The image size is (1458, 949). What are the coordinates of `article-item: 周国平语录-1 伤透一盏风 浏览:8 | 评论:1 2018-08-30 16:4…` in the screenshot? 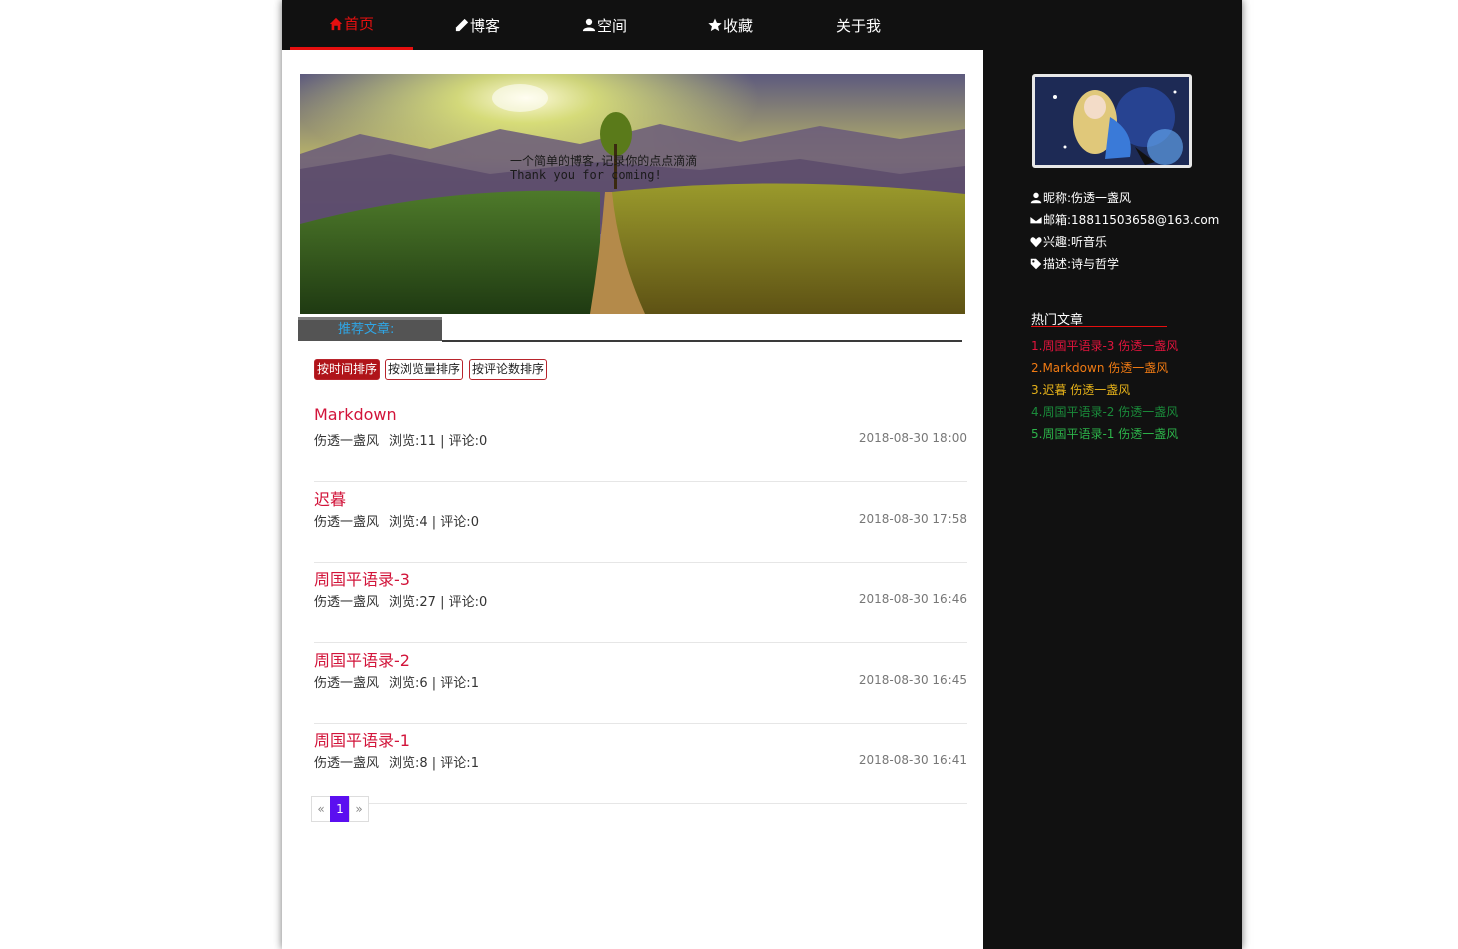 It's located at (640, 763).